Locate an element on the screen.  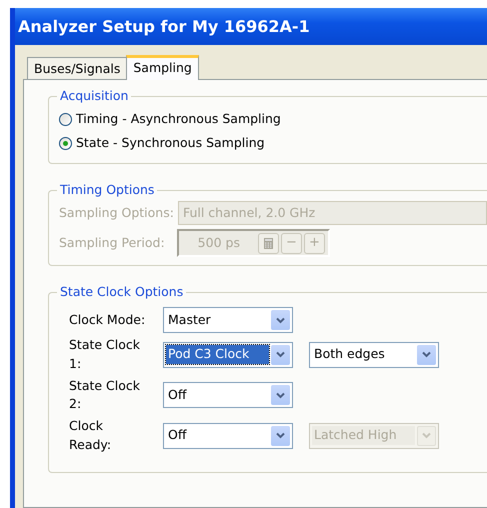
field-label: Clock Ready: is located at coordinates (90, 435).